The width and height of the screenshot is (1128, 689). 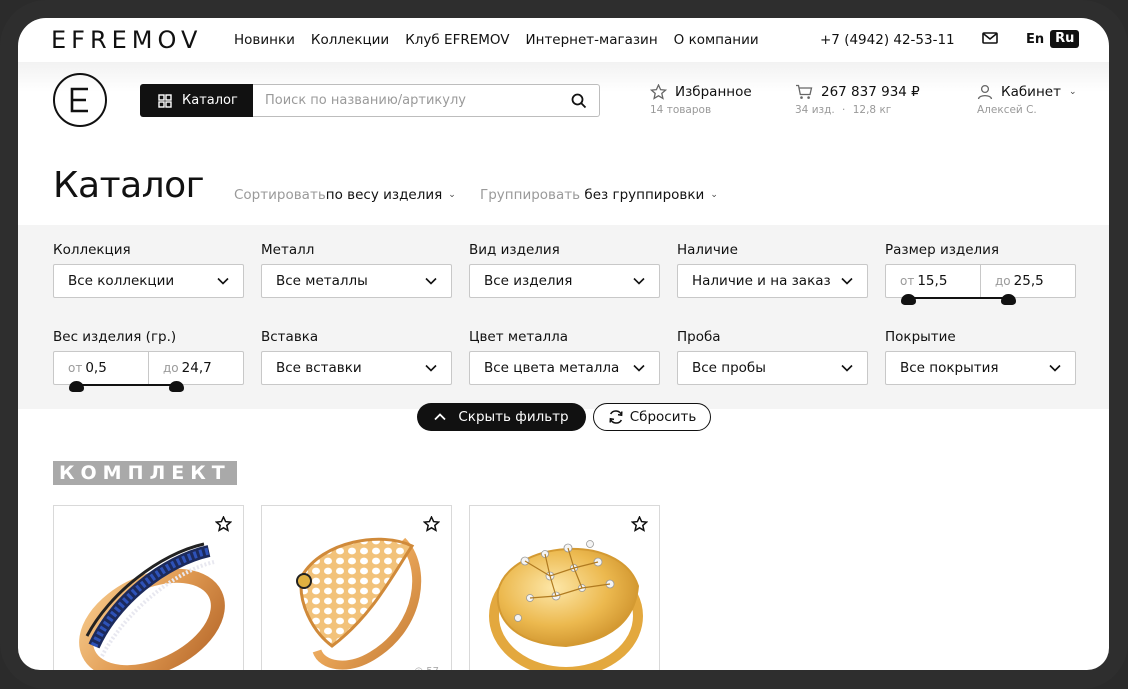 I want to click on reset-filter-button: Сбросить, so click(x=652, y=417).